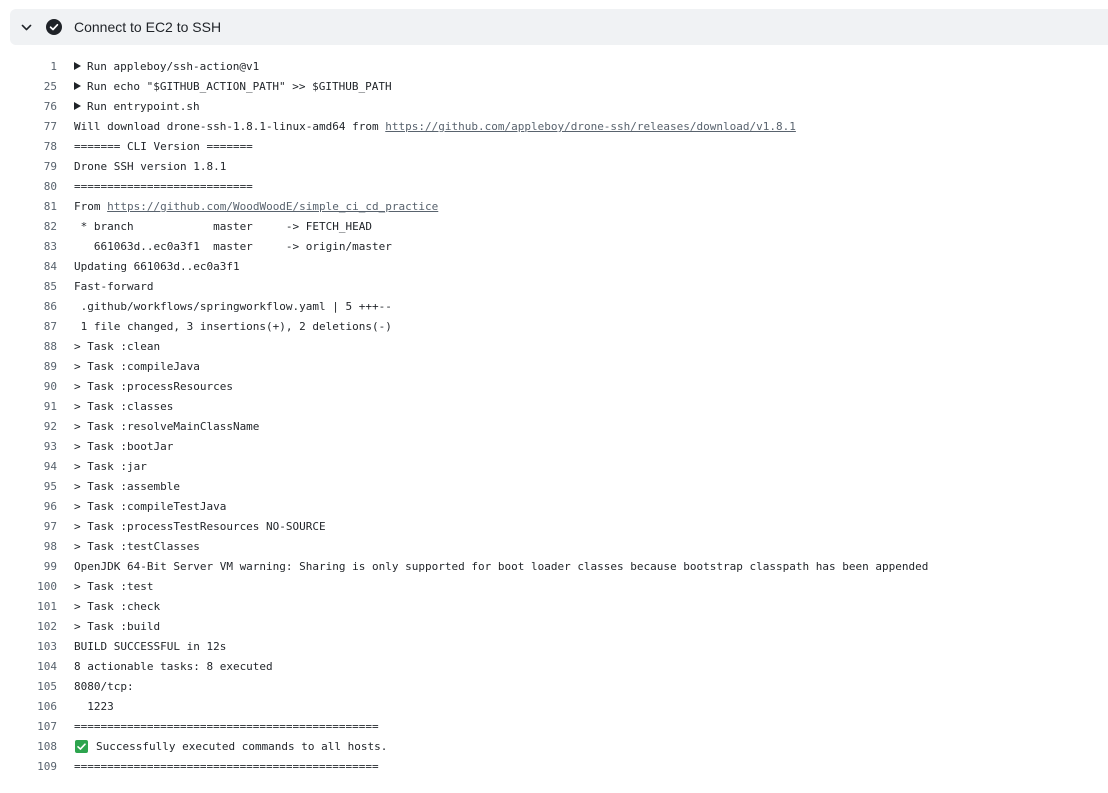 This screenshot has height=793, width=1108. Describe the element at coordinates (28, 507) in the screenshot. I see `line-number: 96` at that location.